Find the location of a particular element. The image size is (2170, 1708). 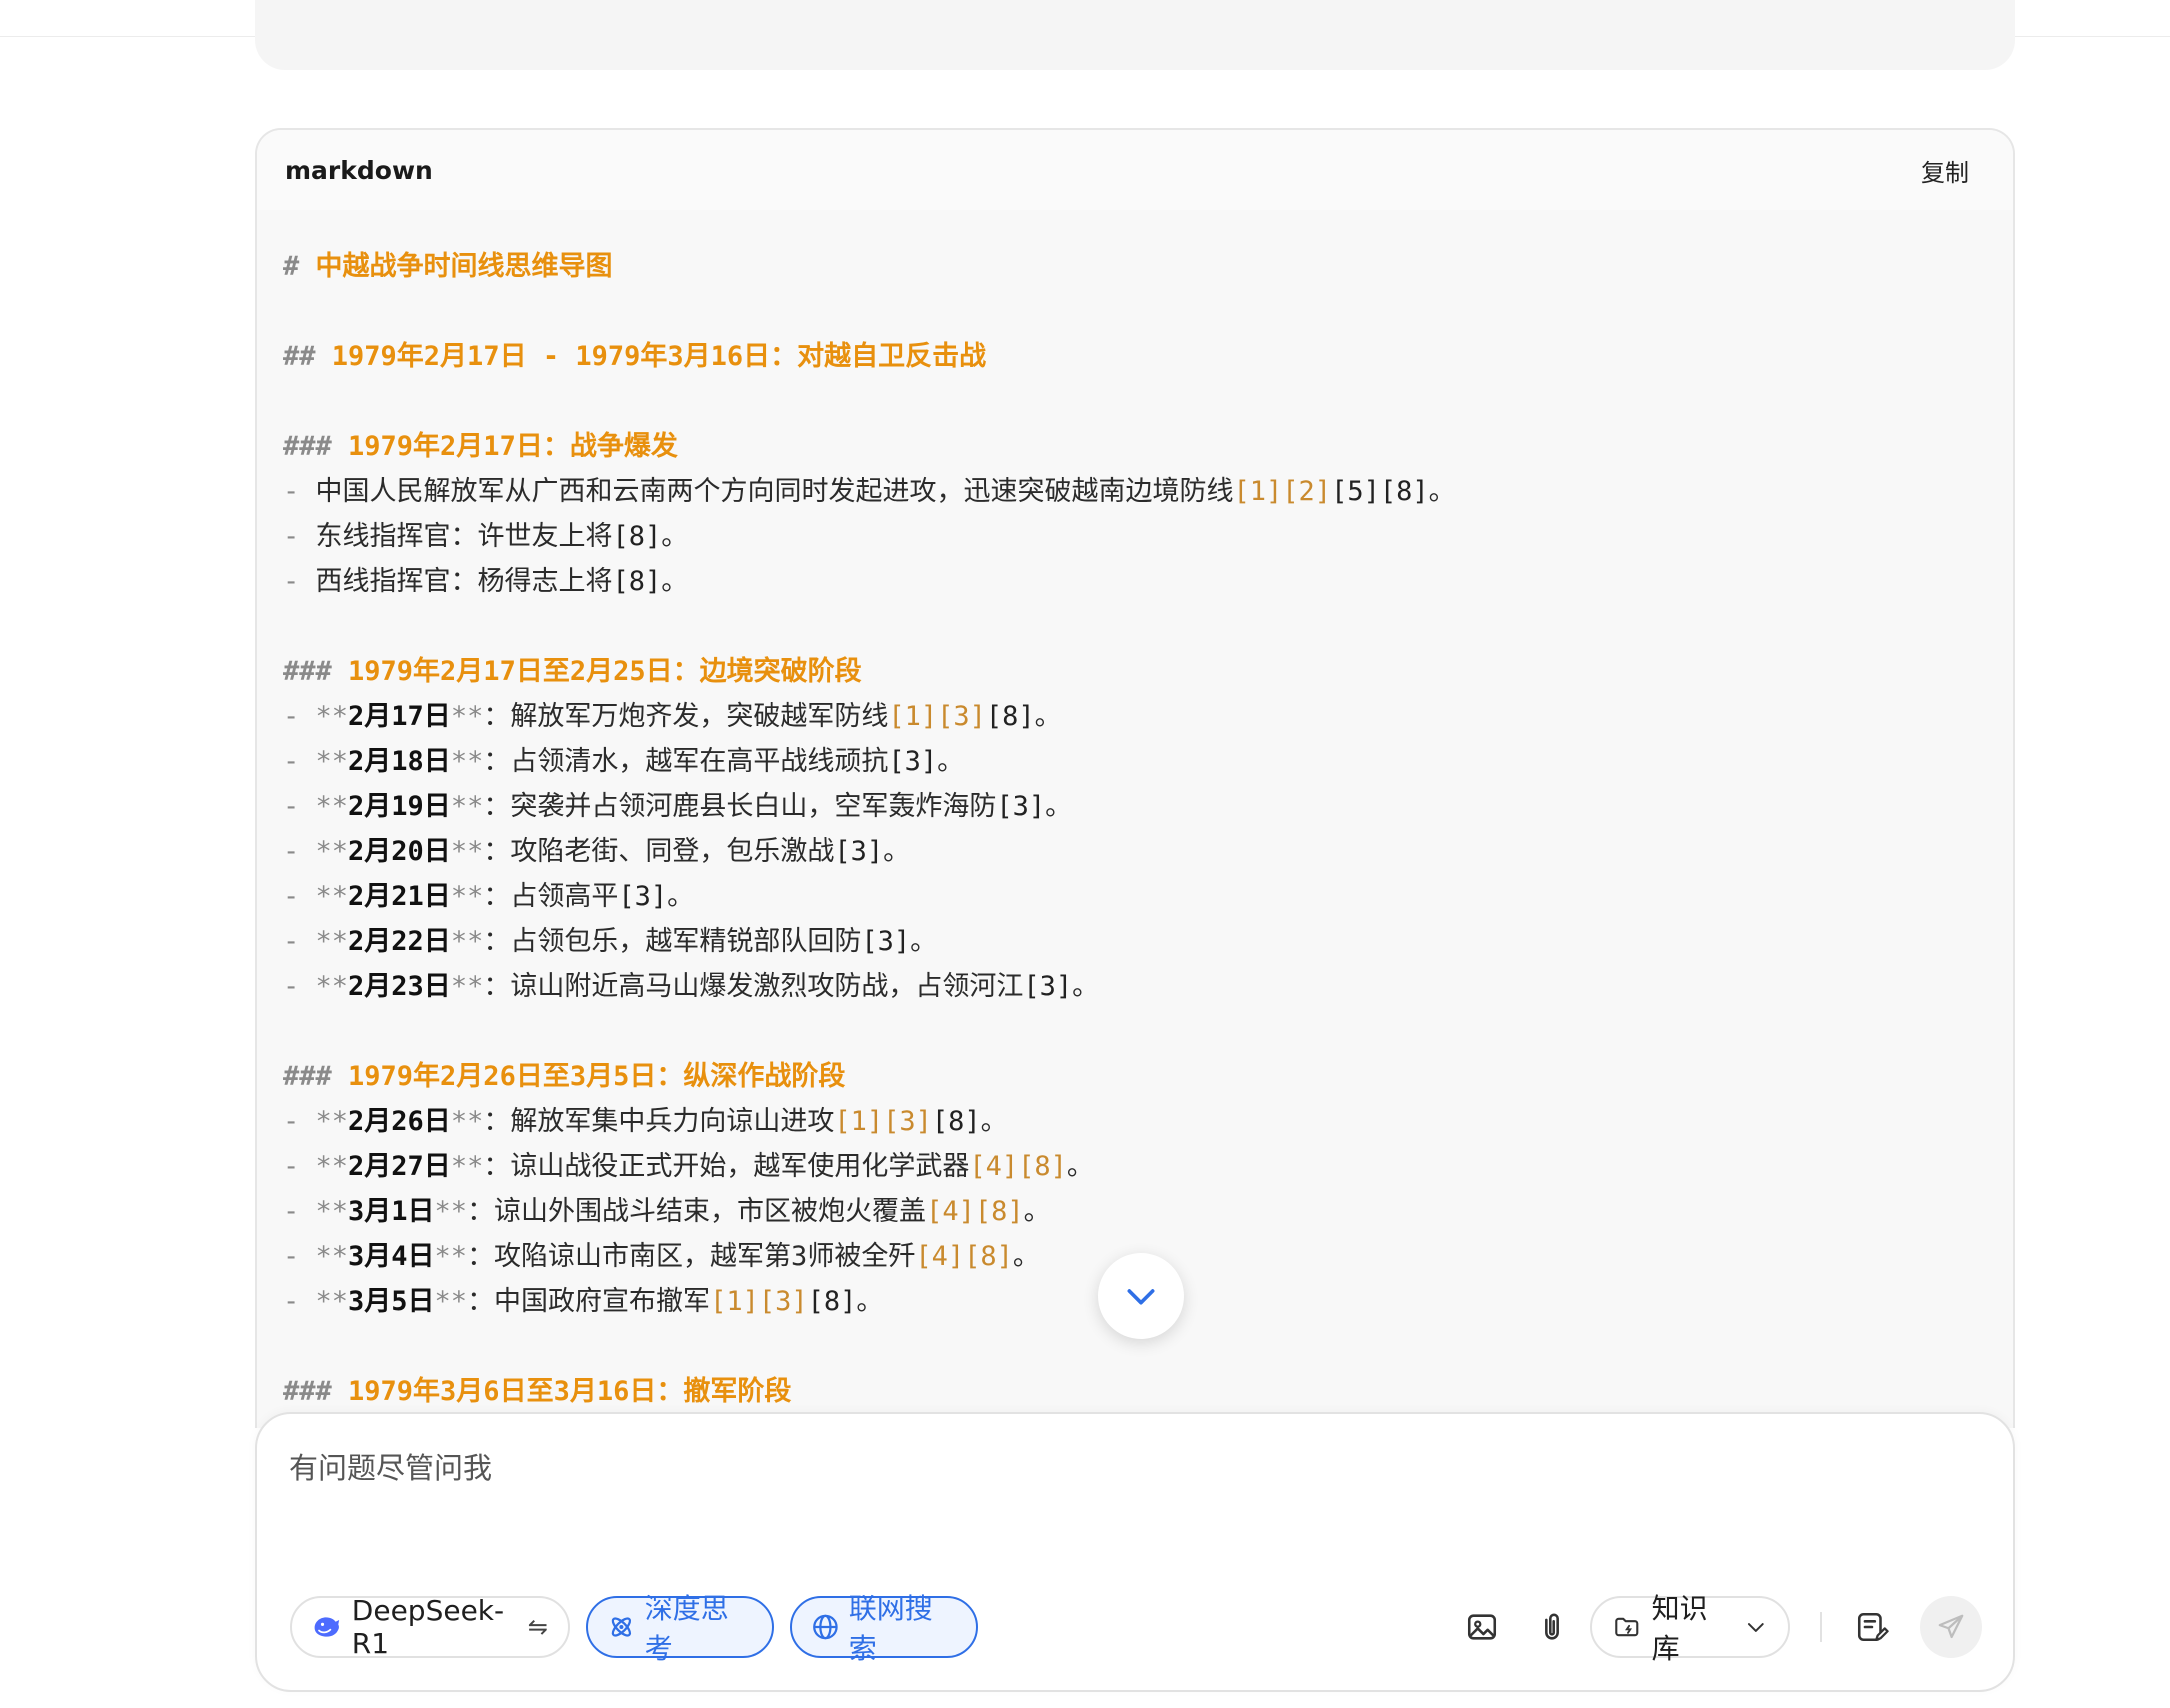

item-text: ：解放军万炮齐发，突破越军防线 is located at coordinates (686, 716).